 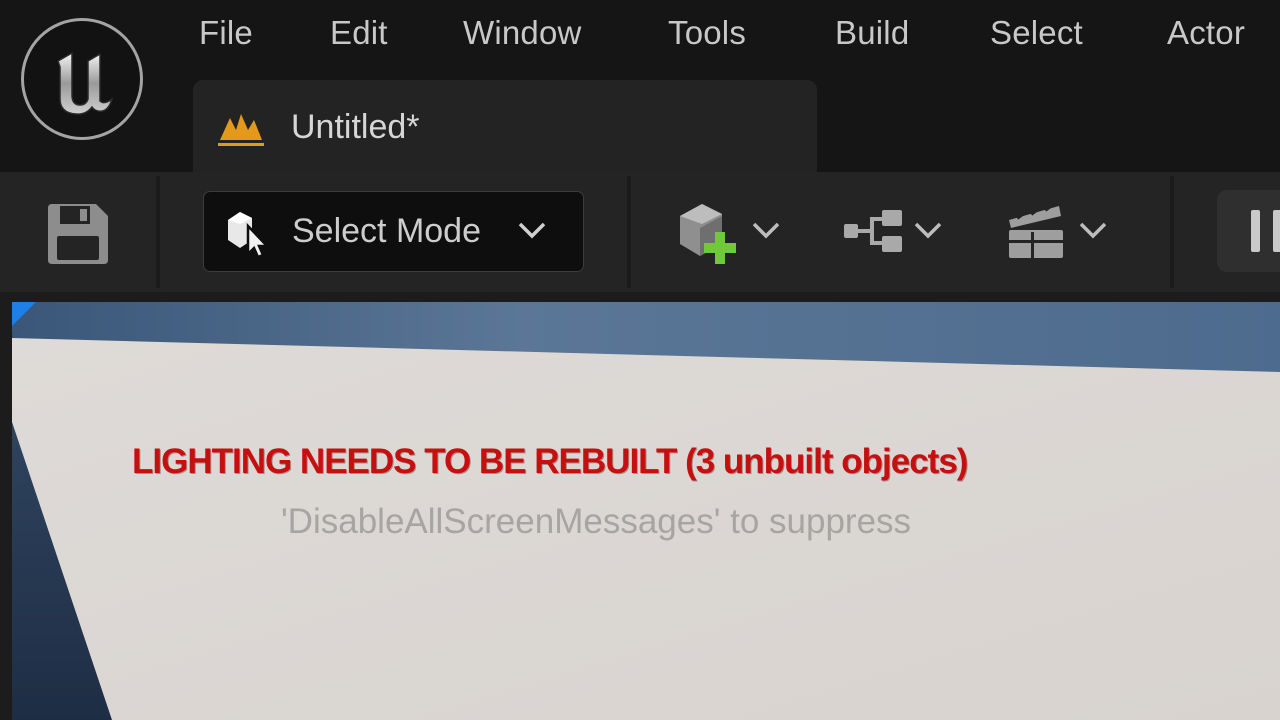 I want to click on cinematics-icon, so click(x=1036, y=230).